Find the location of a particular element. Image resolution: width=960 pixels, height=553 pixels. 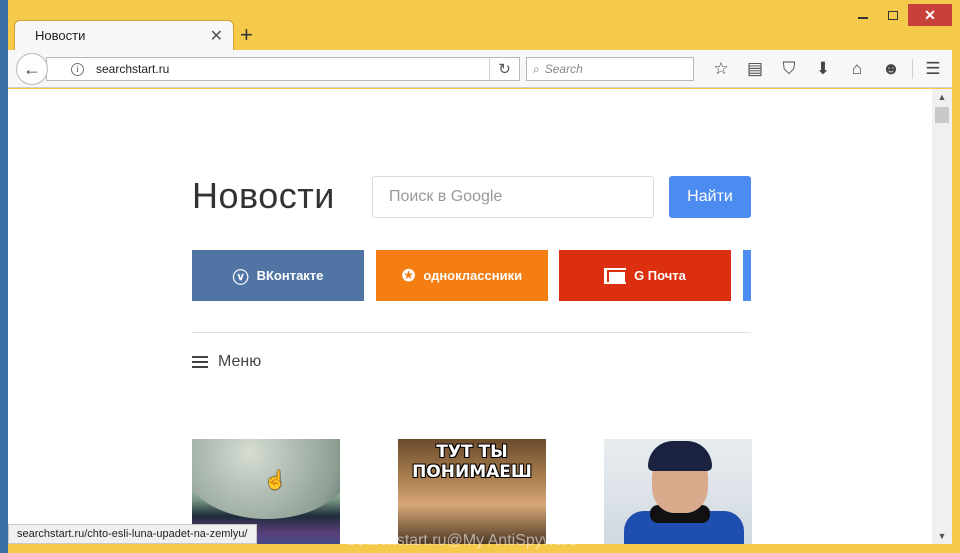

divider is located at coordinates (471, 332).